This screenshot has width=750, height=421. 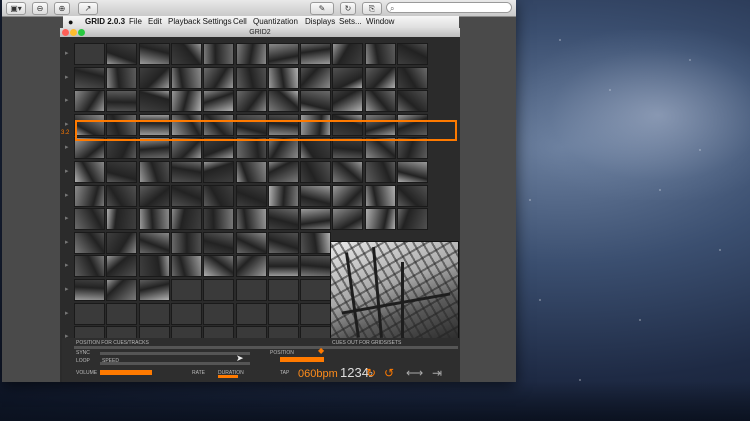 What do you see at coordinates (240, 22) in the screenshot?
I see `menu-cell: Cell` at bounding box center [240, 22].